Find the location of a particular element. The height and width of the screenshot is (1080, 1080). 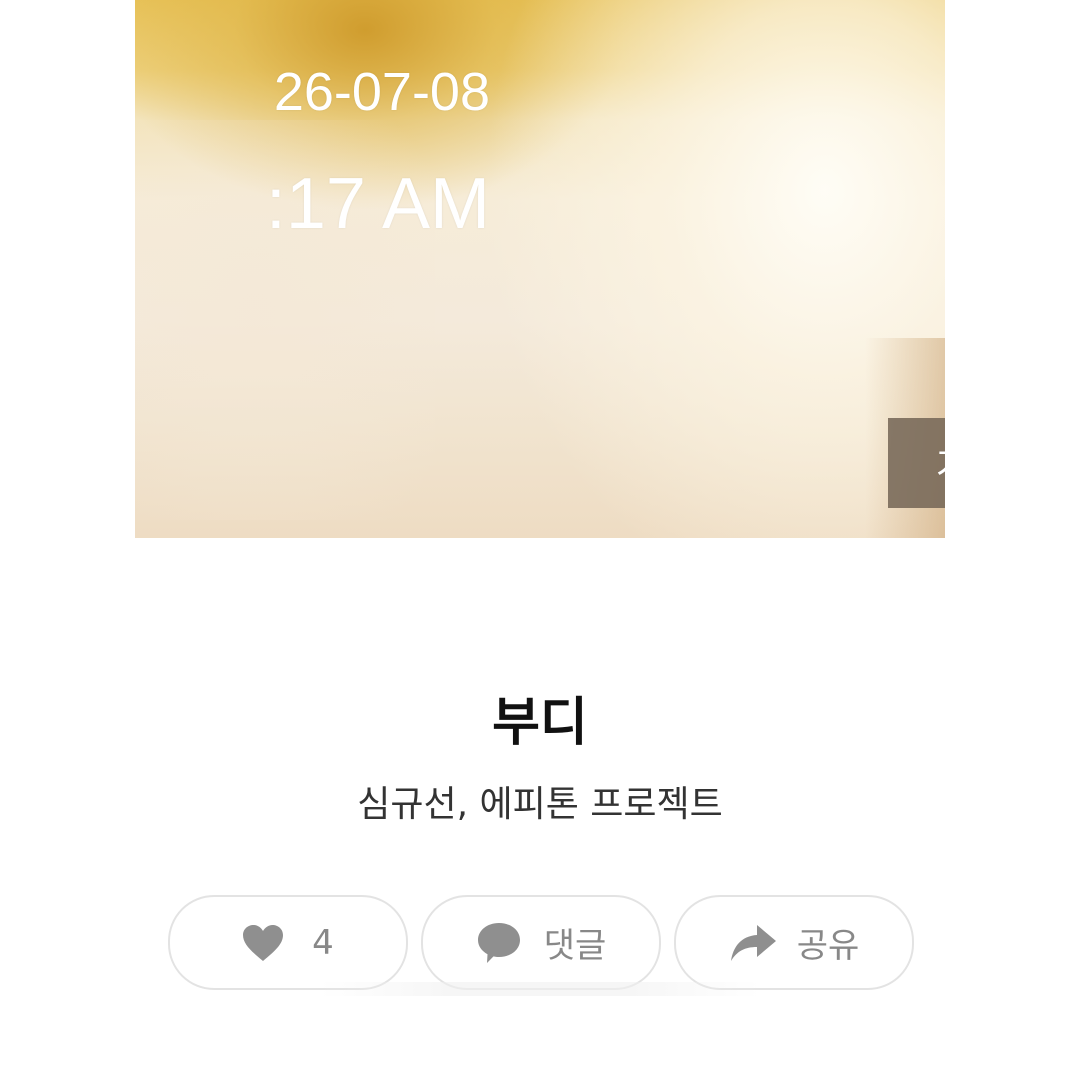

overlay-date: 26-07-08 is located at coordinates (381, 92).